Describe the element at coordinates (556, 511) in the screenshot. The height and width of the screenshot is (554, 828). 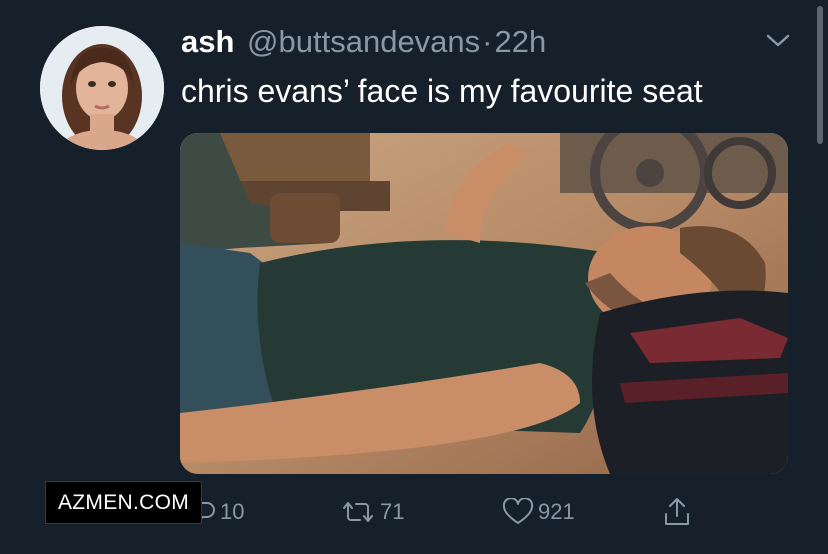
I see `like-count: 921` at that location.